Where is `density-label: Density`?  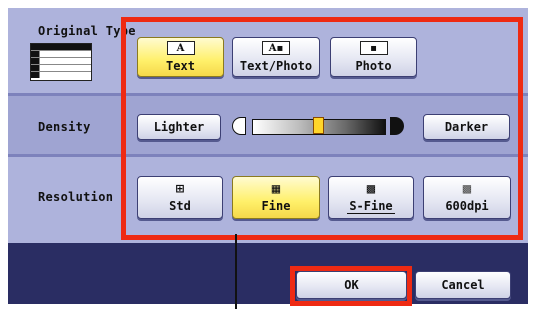 density-label: Density is located at coordinates (64, 127).